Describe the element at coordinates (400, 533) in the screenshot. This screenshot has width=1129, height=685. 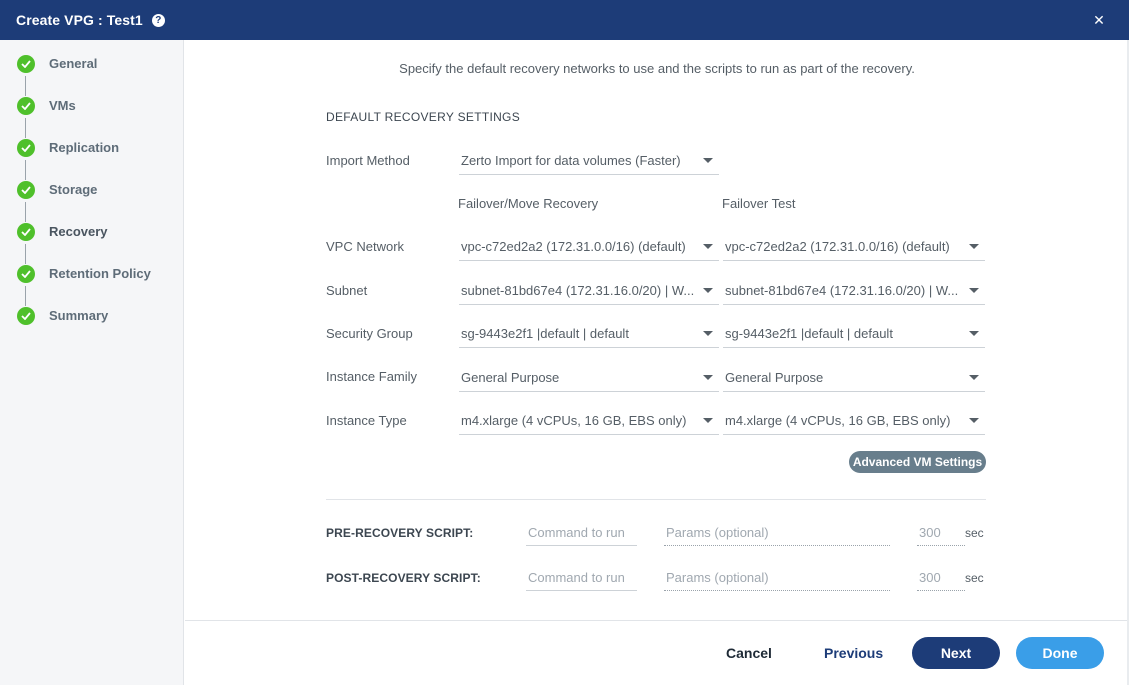
I see `pre-recovery-script-label: PRE-RECOVERY SCRIPT:` at that location.